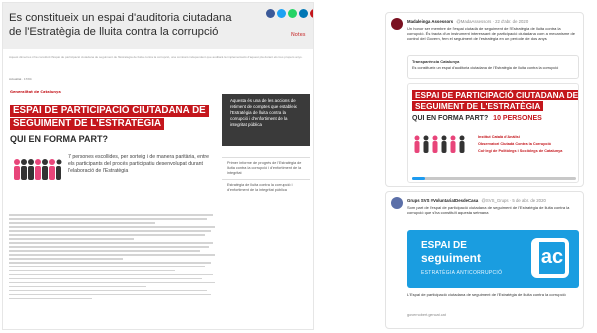 The height and width of the screenshot is (333, 597). Describe the element at coordinates (113, 258) in the screenshot. I see `article-body-text` at that location.